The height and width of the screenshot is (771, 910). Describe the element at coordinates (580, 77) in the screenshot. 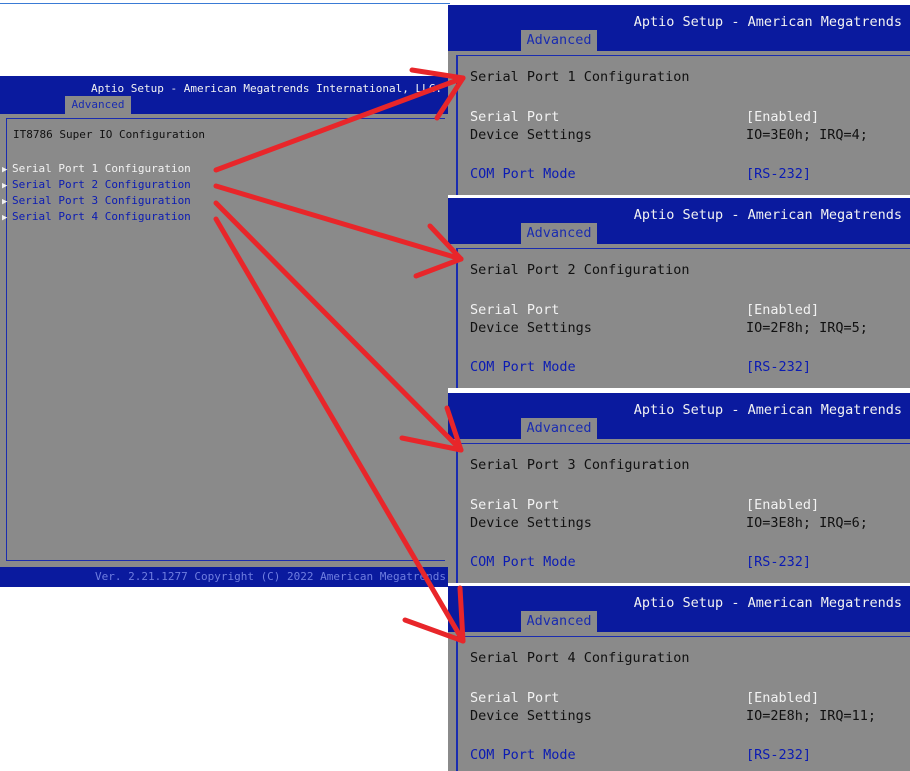

I see `page-heading: Serial Port 1 Configuration` at that location.